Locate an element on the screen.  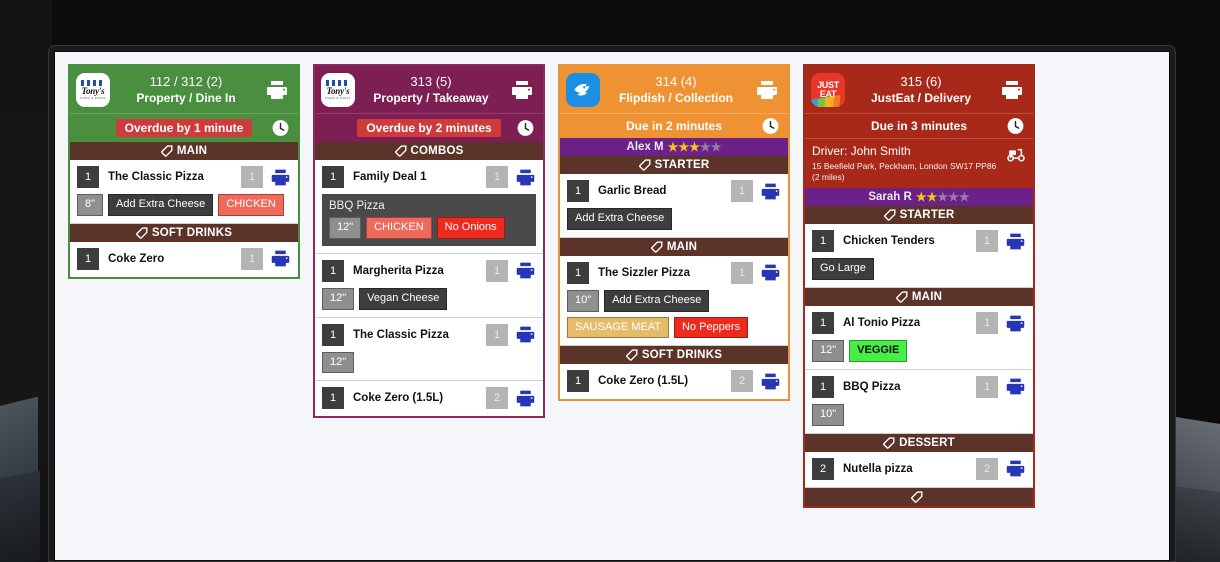
item-modifier-chip: Vegan Cheese is located at coordinates (403, 298).